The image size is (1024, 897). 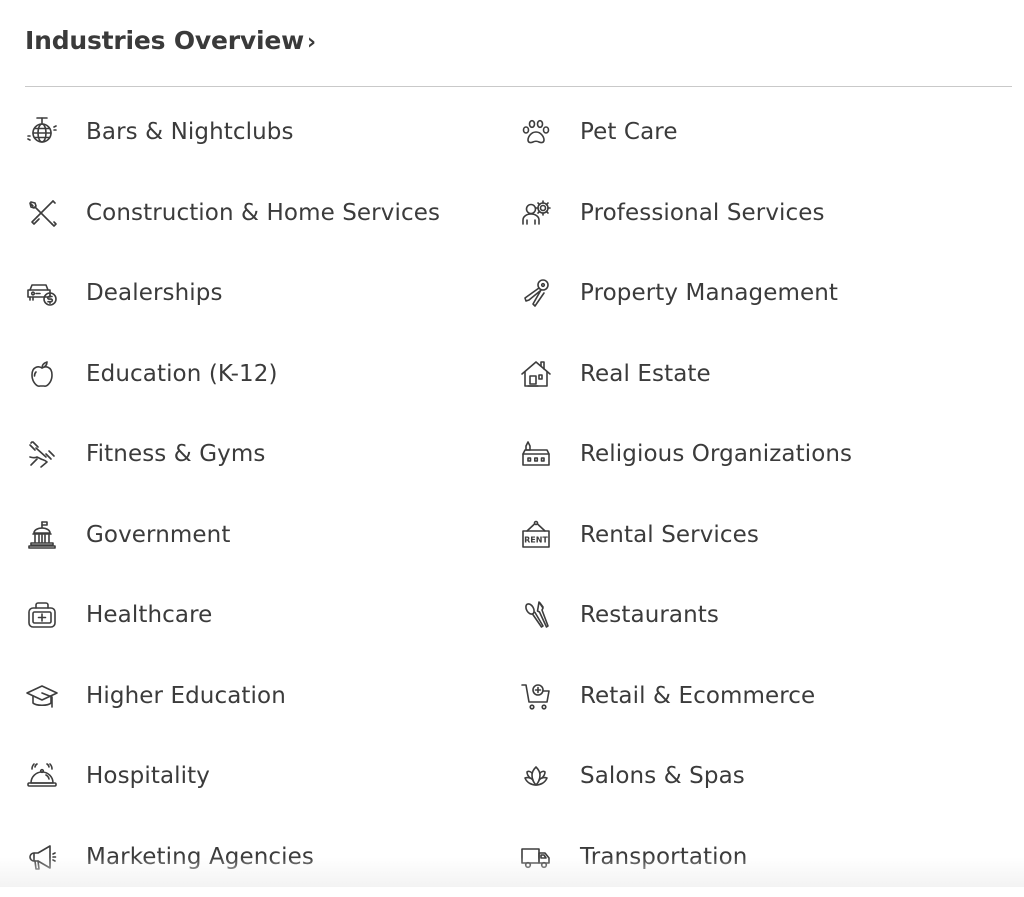 What do you see at coordinates (272, 776) in the screenshot?
I see `industry-item-hospitality: Hospitality` at bounding box center [272, 776].